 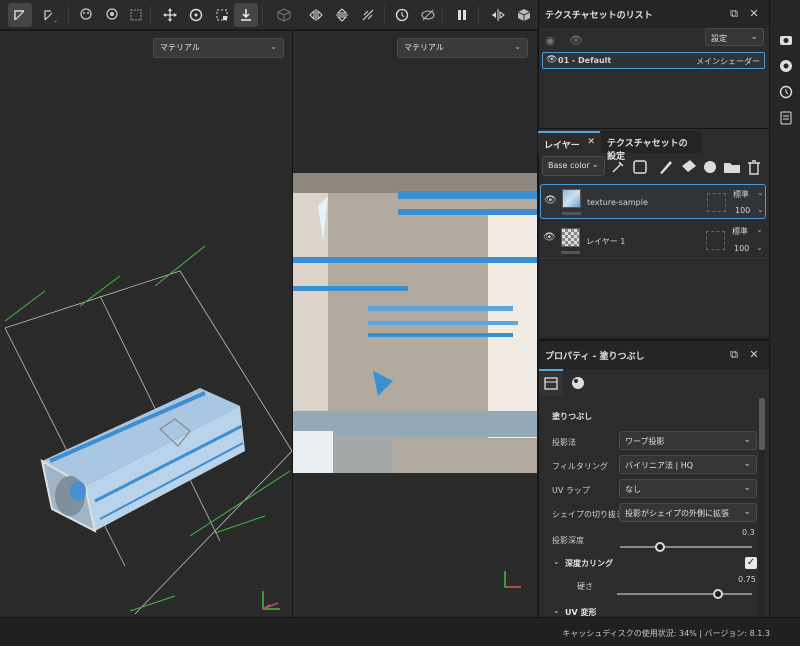 I want to click on uv-wrap-label: UV ラップ, so click(x=571, y=490).